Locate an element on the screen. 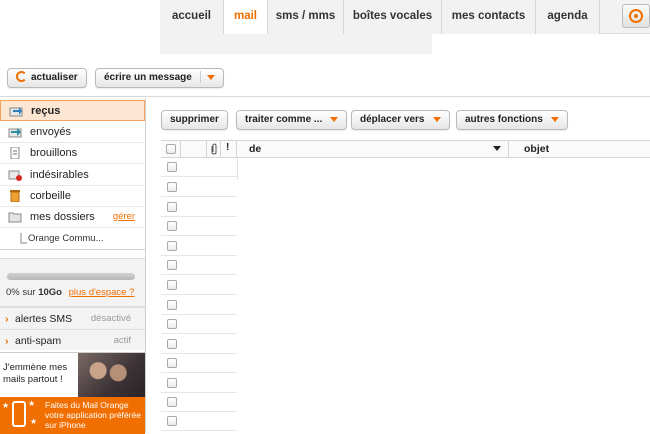  quota-prefix: 0% sur is located at coordinates (22, 292).